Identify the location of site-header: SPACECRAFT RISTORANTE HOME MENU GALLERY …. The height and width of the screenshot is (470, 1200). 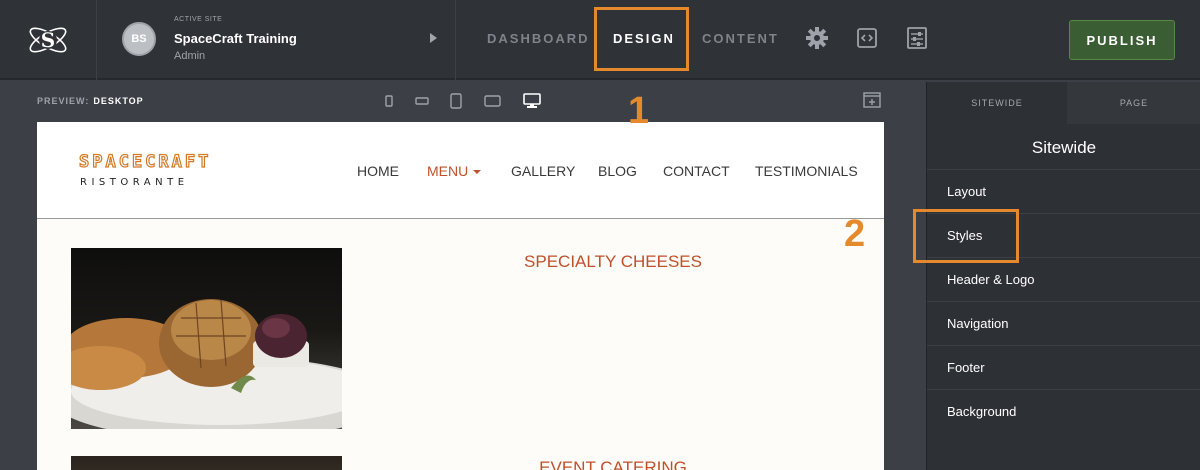
(460, 170).